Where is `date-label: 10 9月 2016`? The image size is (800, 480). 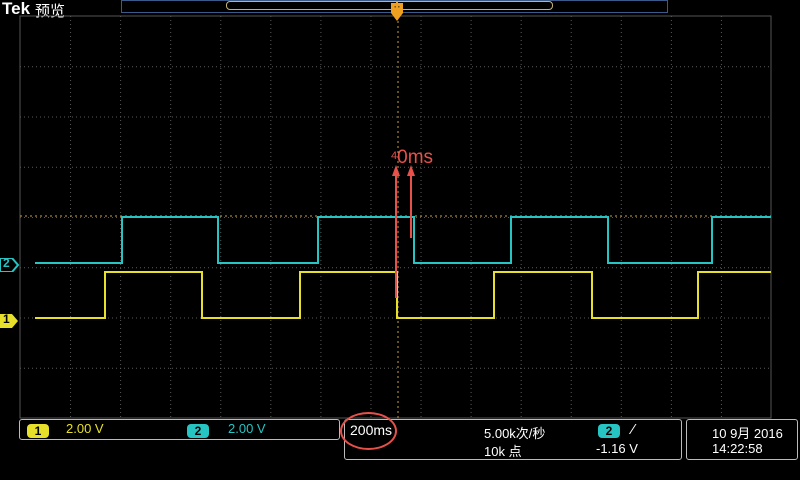
date-label: 10 9月 2016 is located at coordinates (747, 433).